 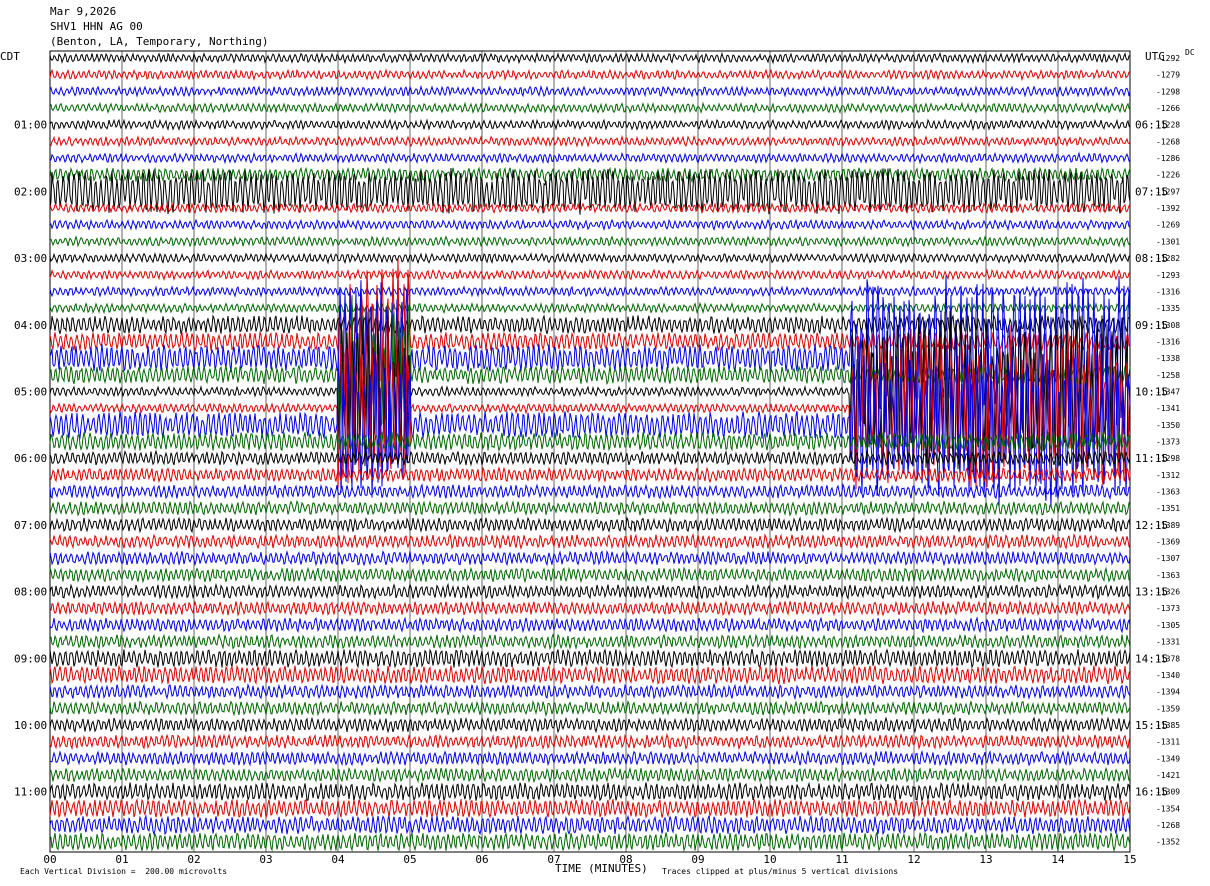 What do you see at coordinates (1151, 325) in the screenshot?
I see `utc-time-label: 09:15` at bounding box center [1151, 325].